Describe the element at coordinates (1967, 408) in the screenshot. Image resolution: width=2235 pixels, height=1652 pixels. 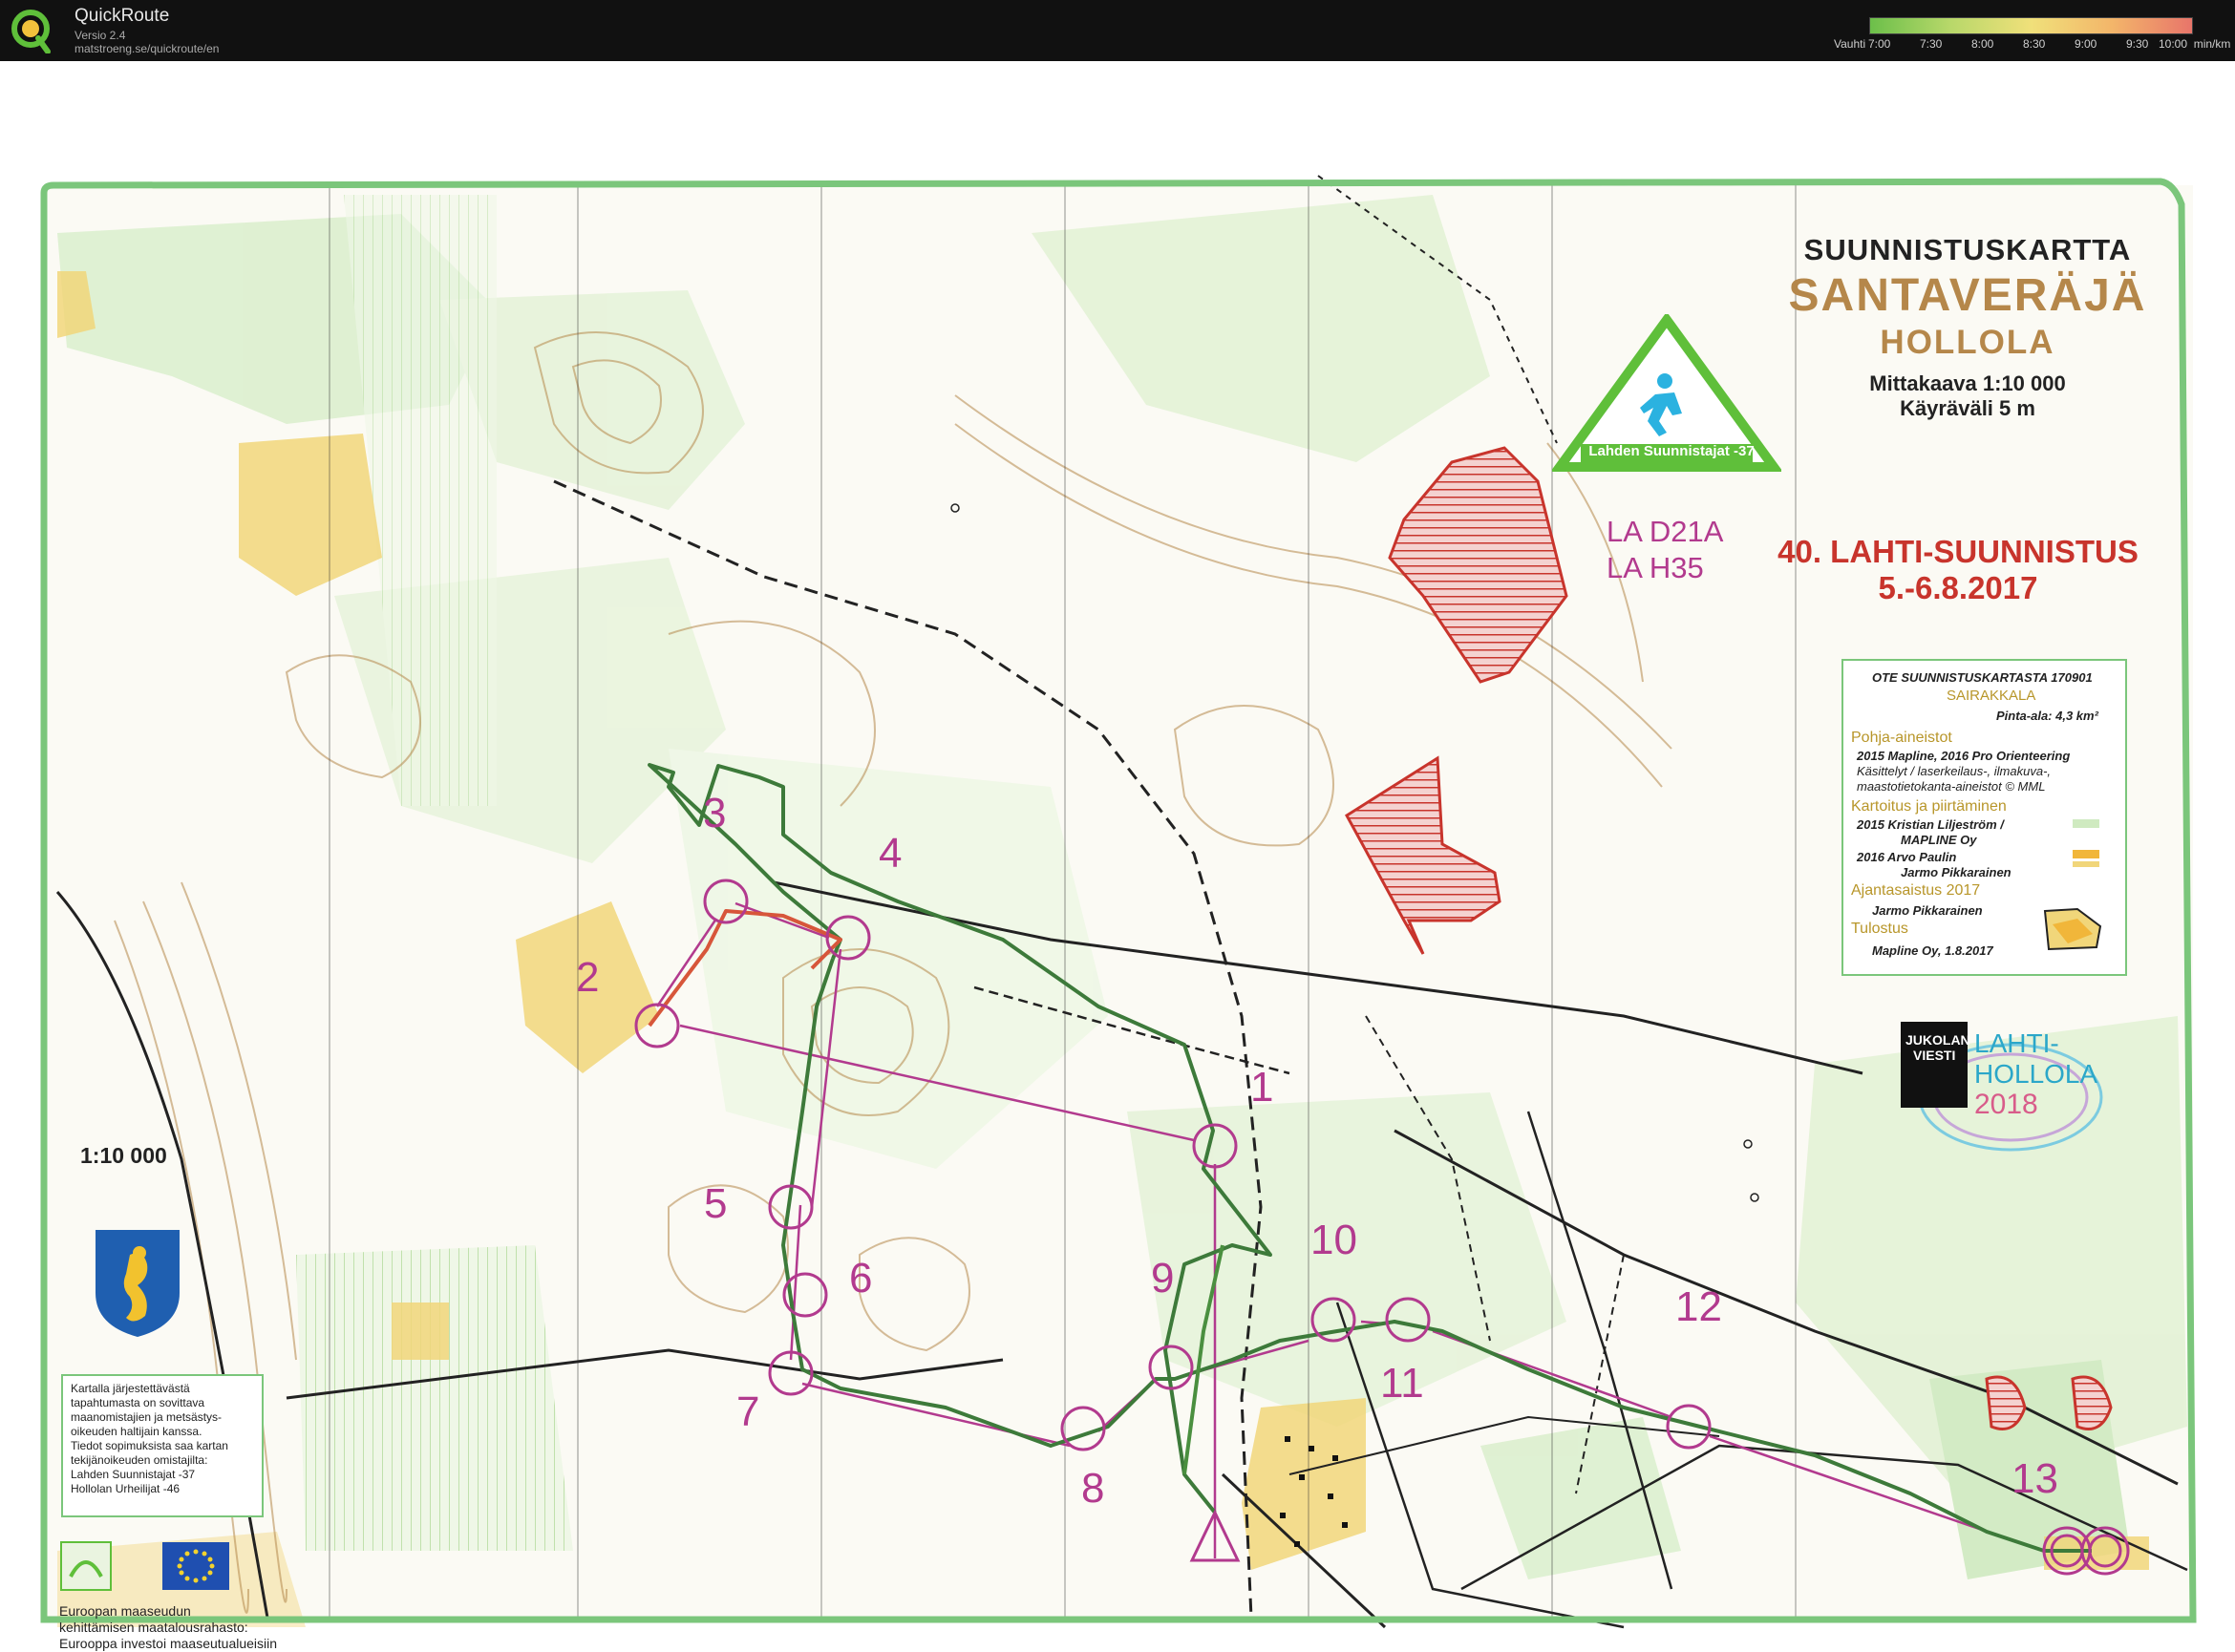
I see `map-contour-interval: Käyräväli 5 m` at that location.